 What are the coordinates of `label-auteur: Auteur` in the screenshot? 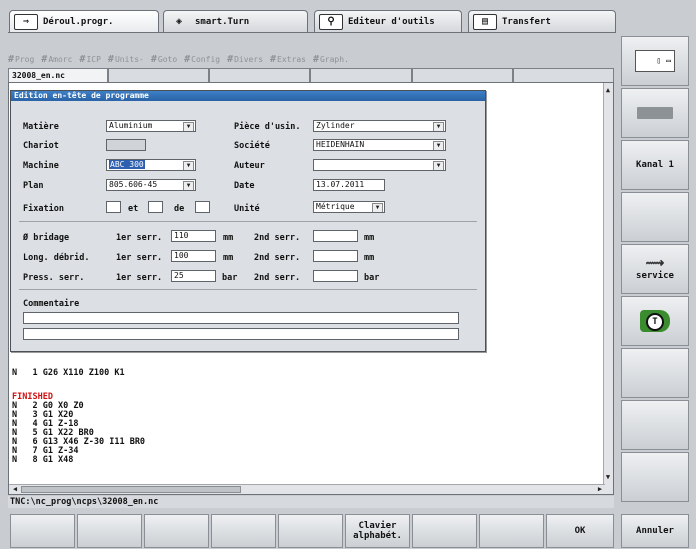 It's located at (249, 166).